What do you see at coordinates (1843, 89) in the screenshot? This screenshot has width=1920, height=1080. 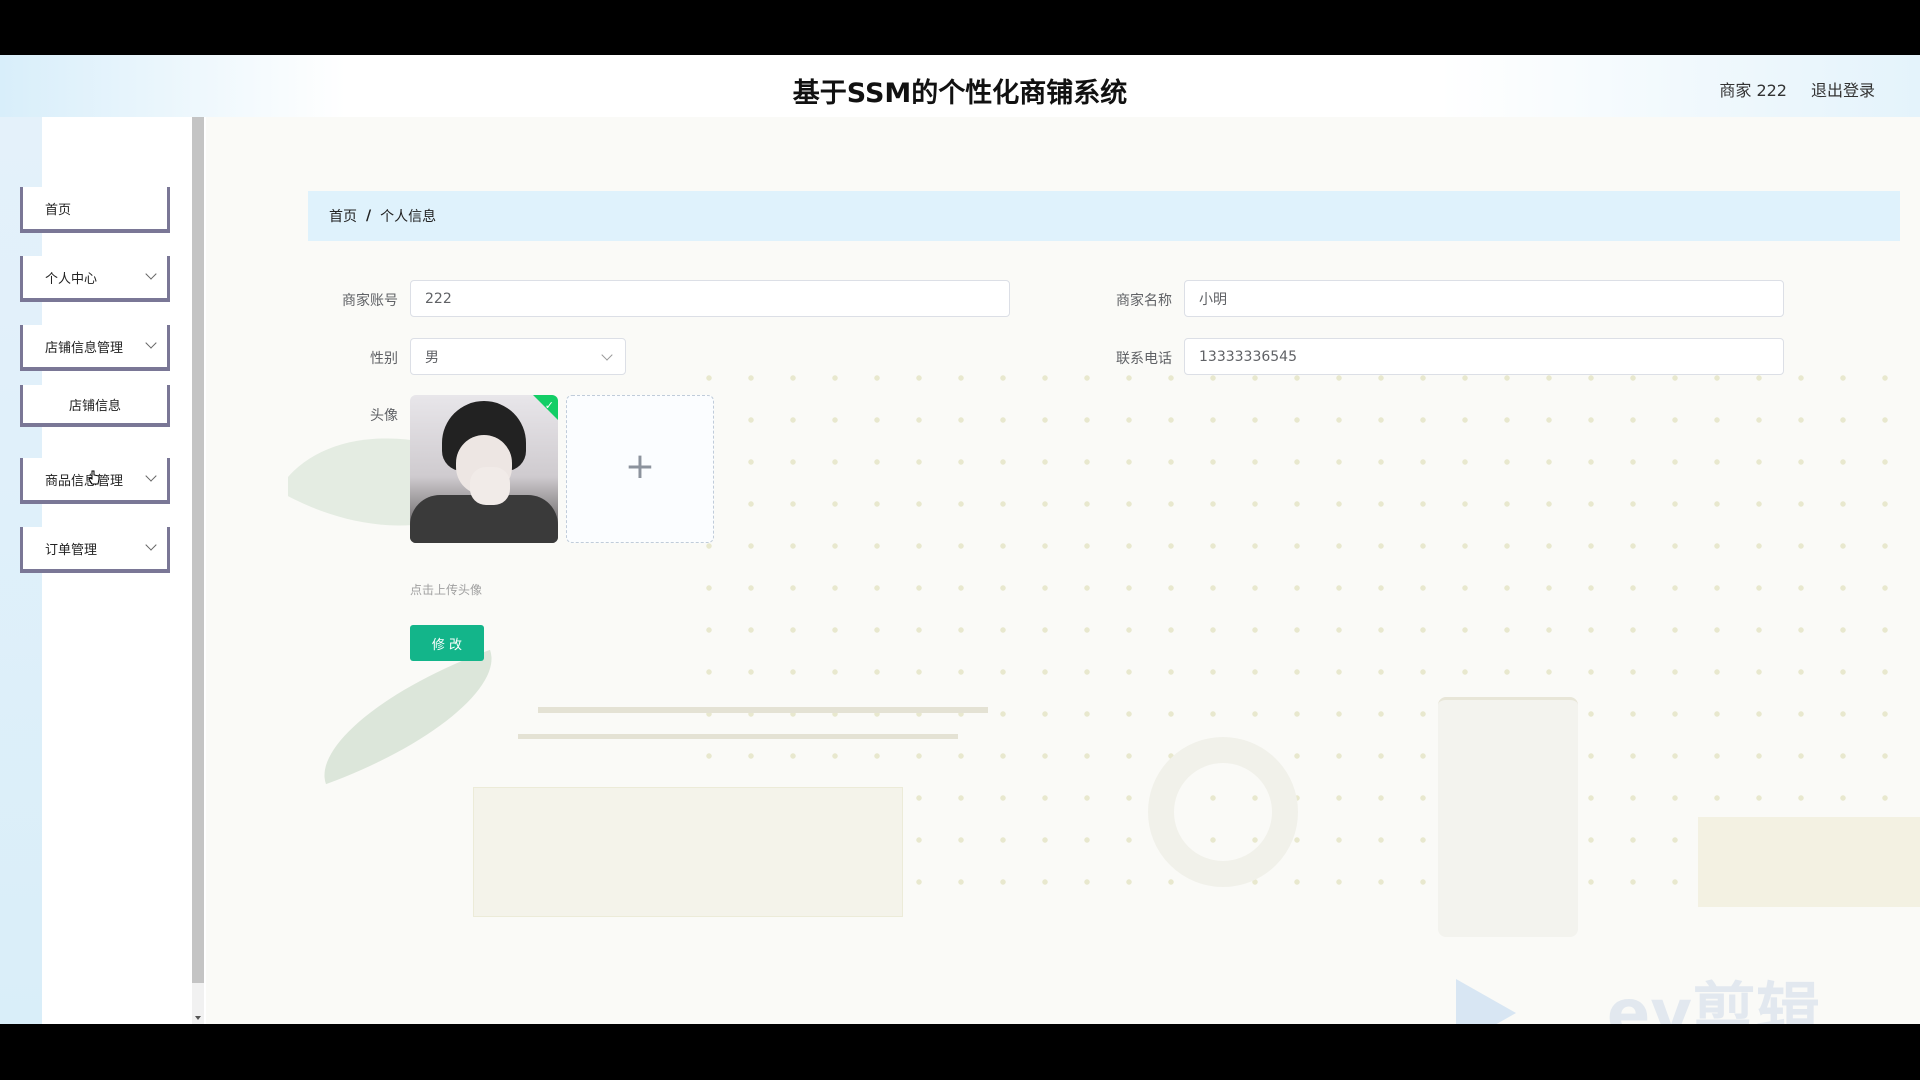 I see `logout-button: 退出登录` at bounding box center [1843, 89].